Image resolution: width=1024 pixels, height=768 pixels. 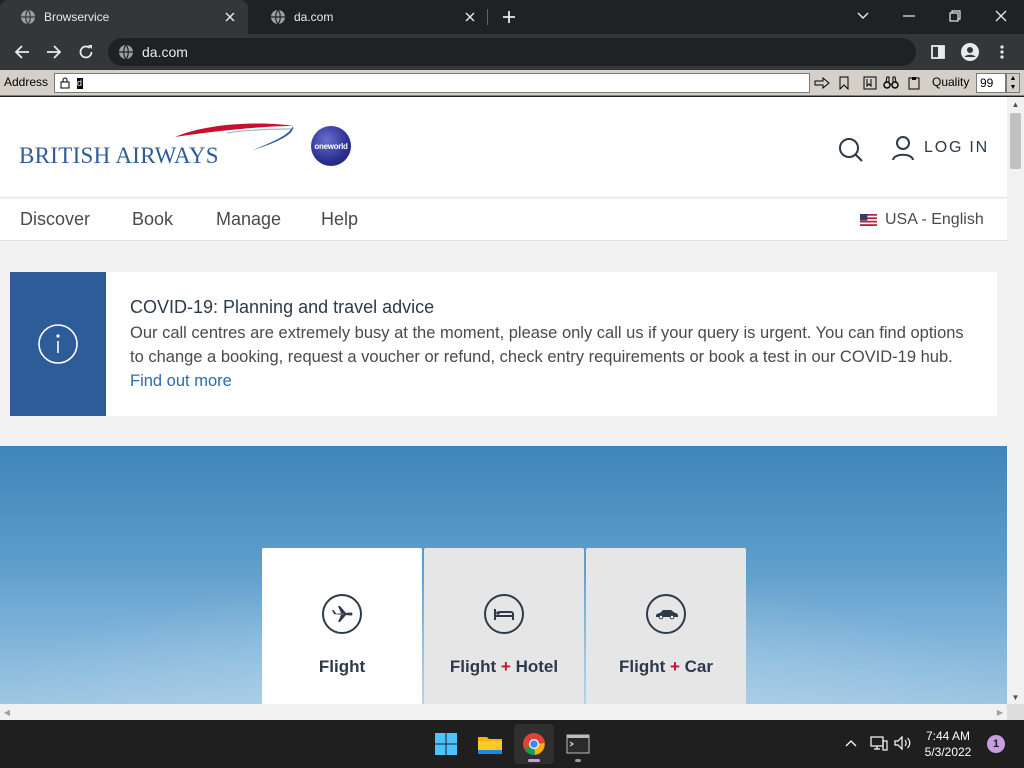 I want to click on quality-input: 99, so click(x=991, y=83).